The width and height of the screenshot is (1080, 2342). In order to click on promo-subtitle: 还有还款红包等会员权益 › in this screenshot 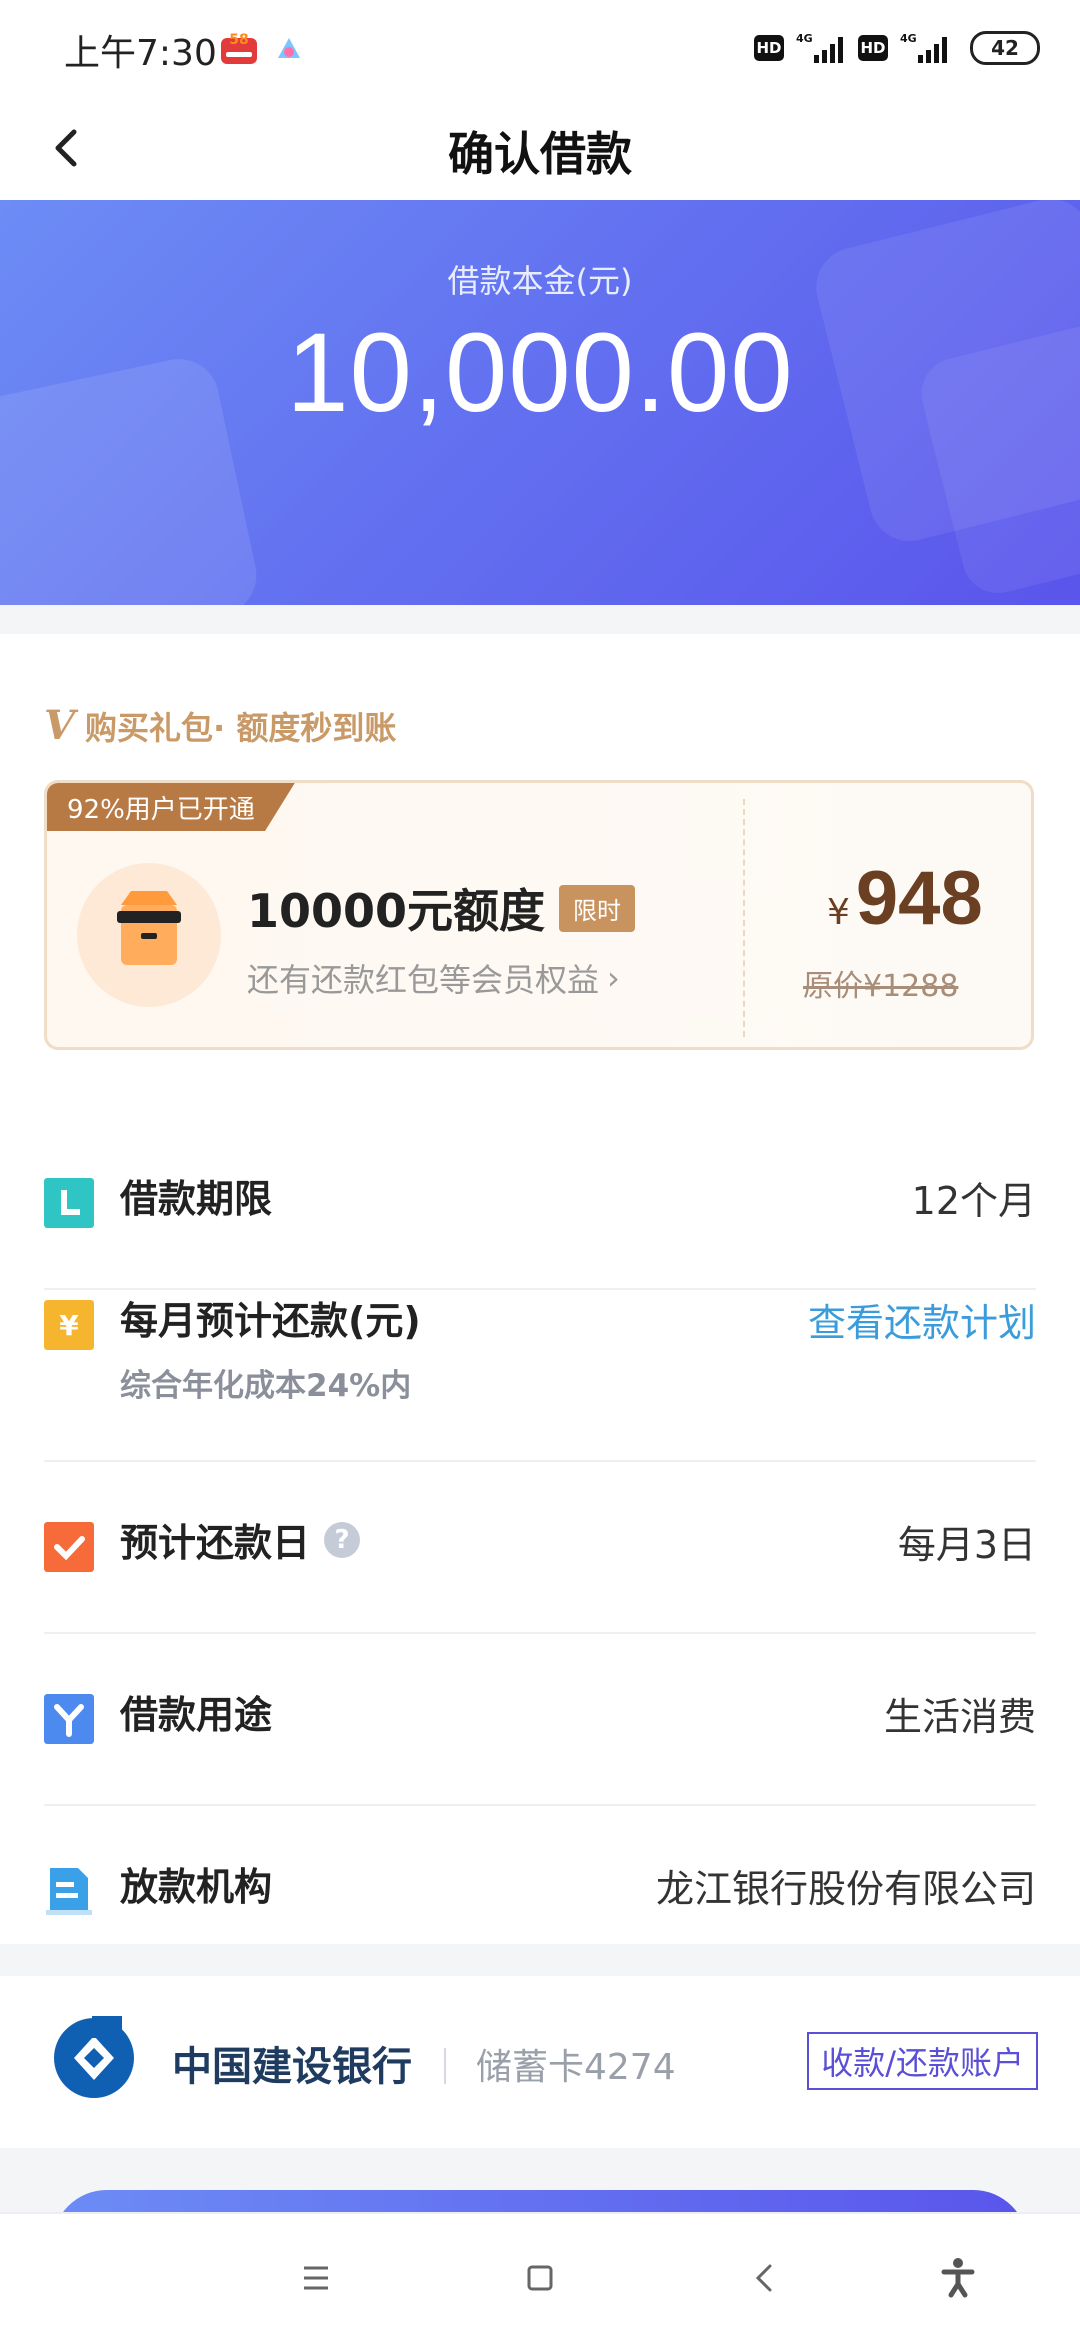, I will do `click(433, 978)`.